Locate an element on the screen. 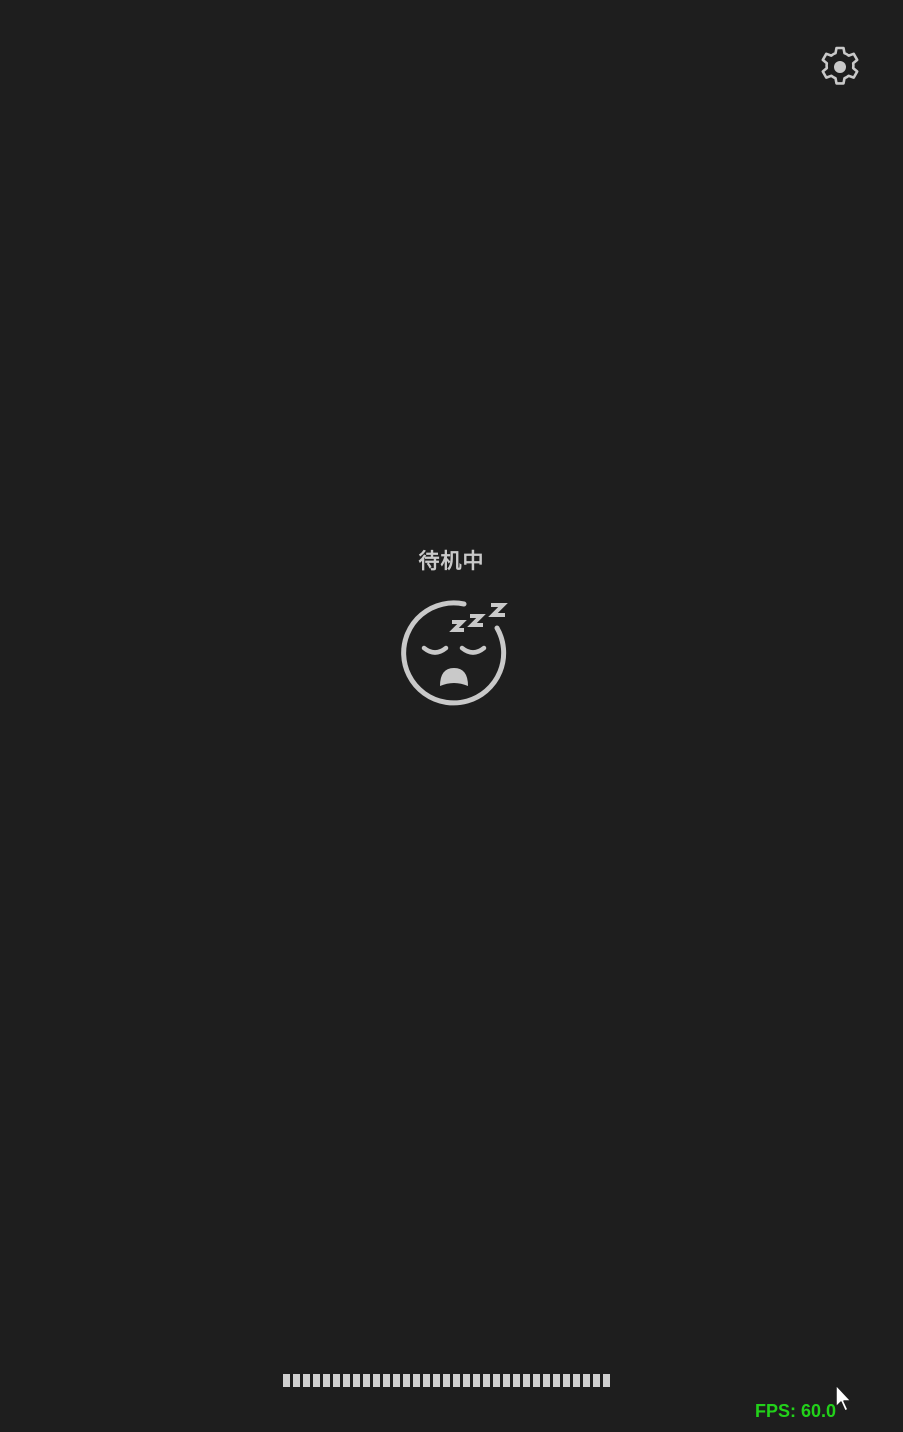  fps-counter: FPS: 60.0 is located at coordinates (796, 1411).